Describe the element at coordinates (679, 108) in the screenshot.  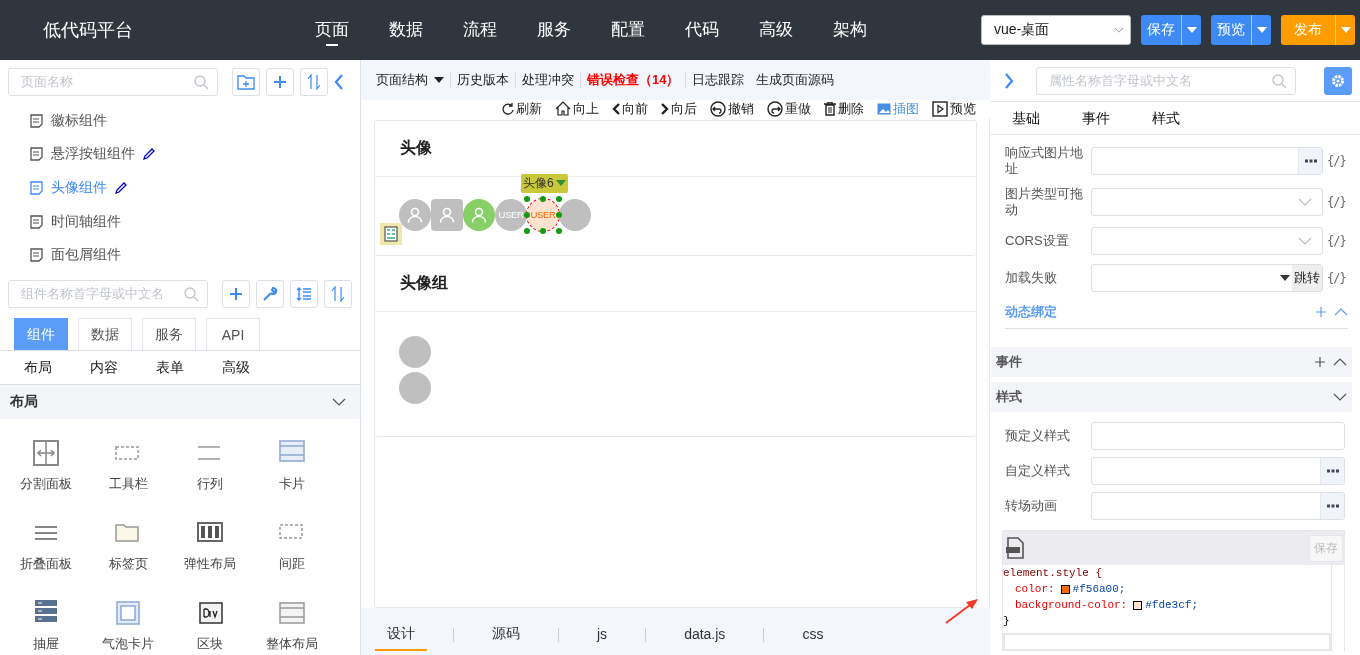
I see `toolbar-button: 向后` at that location.